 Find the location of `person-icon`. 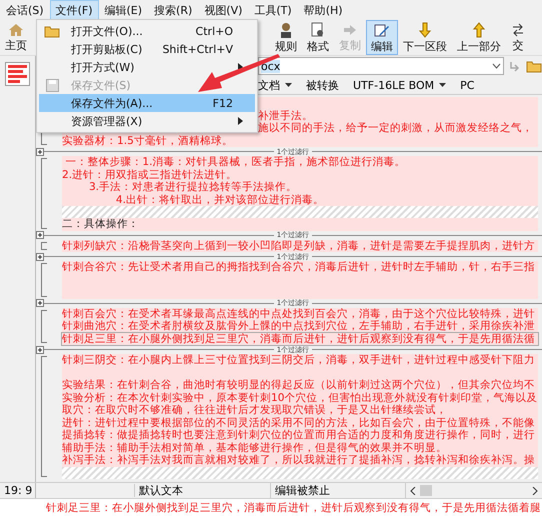

person-icon is located at coordinates (286, 30).